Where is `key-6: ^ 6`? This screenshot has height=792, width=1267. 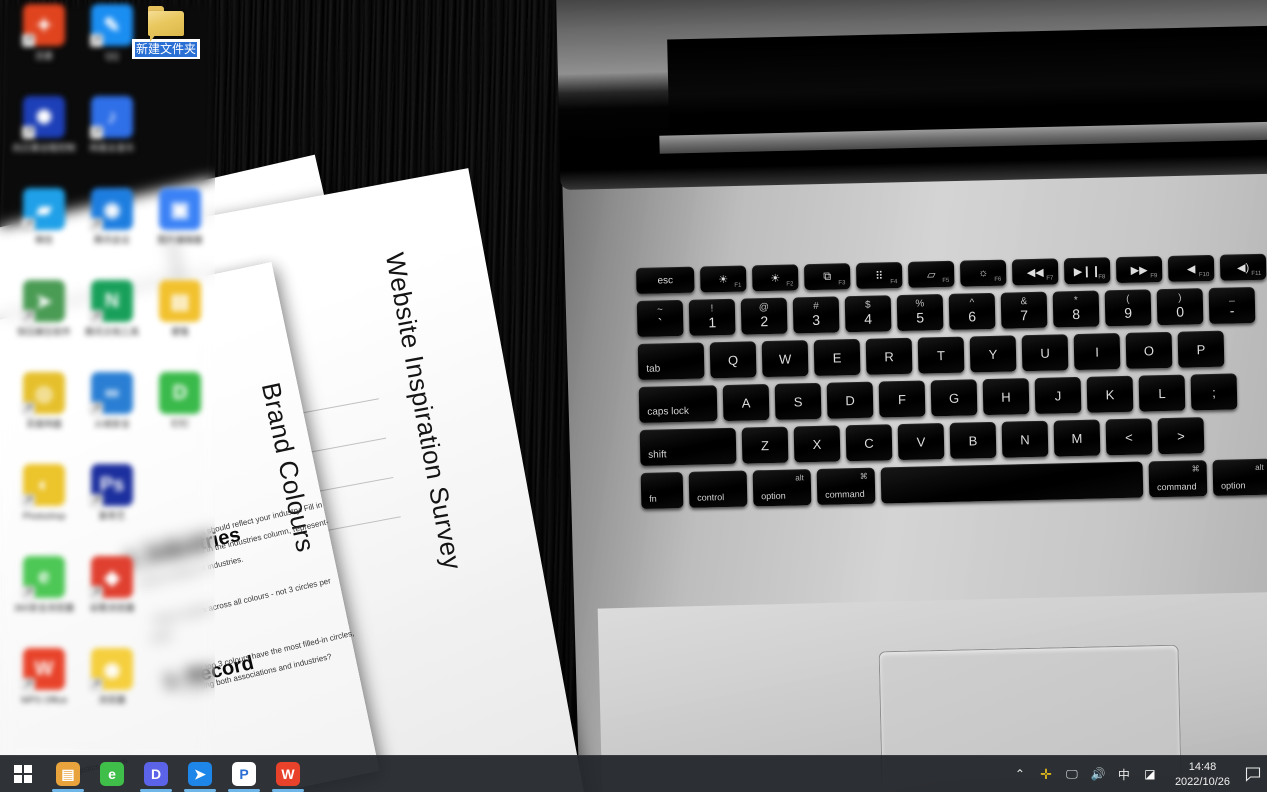 key-6: ^ 6 is located at coordinates (972, 311).